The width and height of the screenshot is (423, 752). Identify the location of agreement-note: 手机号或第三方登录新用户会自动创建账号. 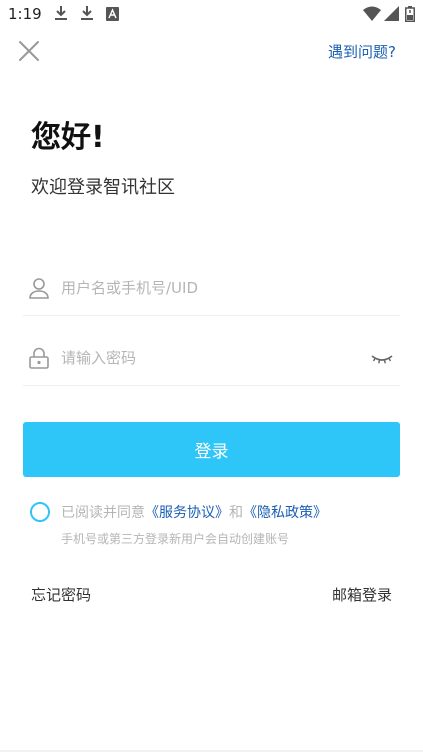
(175, 539).